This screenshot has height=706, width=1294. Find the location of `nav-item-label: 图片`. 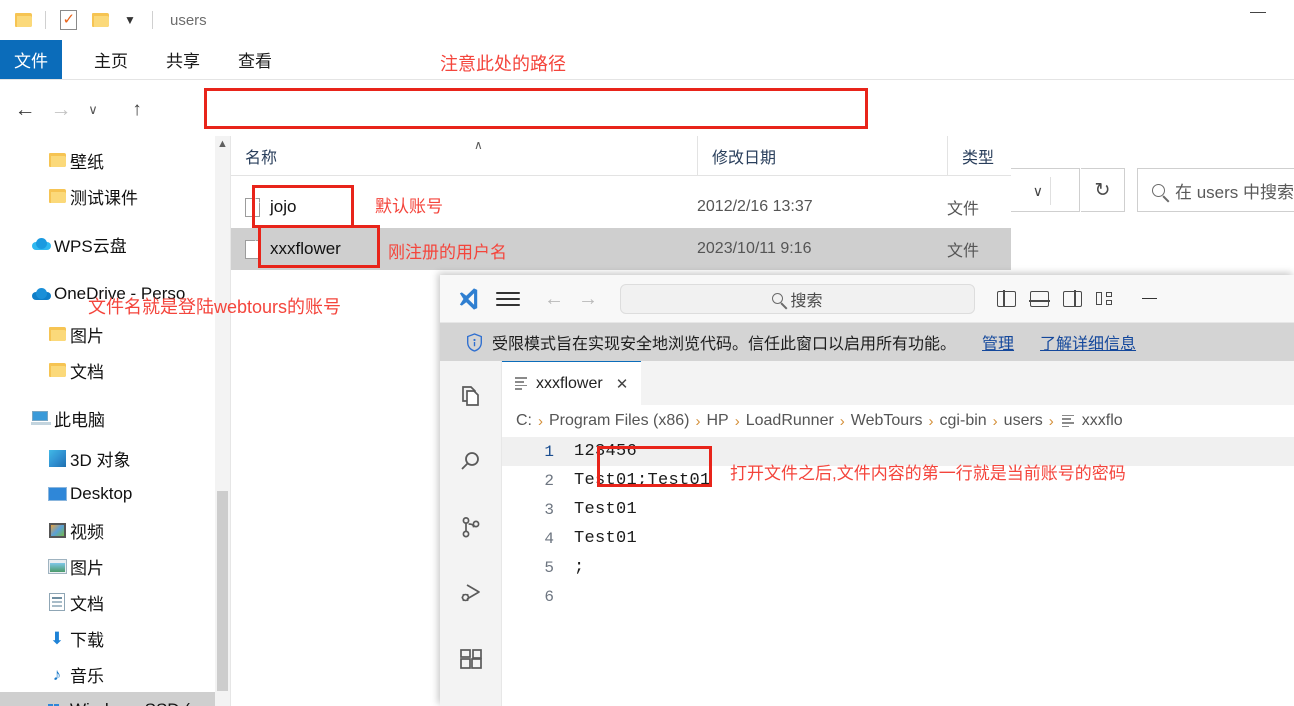

nav-item-label: 图片 is located at coordinates (87, 568).